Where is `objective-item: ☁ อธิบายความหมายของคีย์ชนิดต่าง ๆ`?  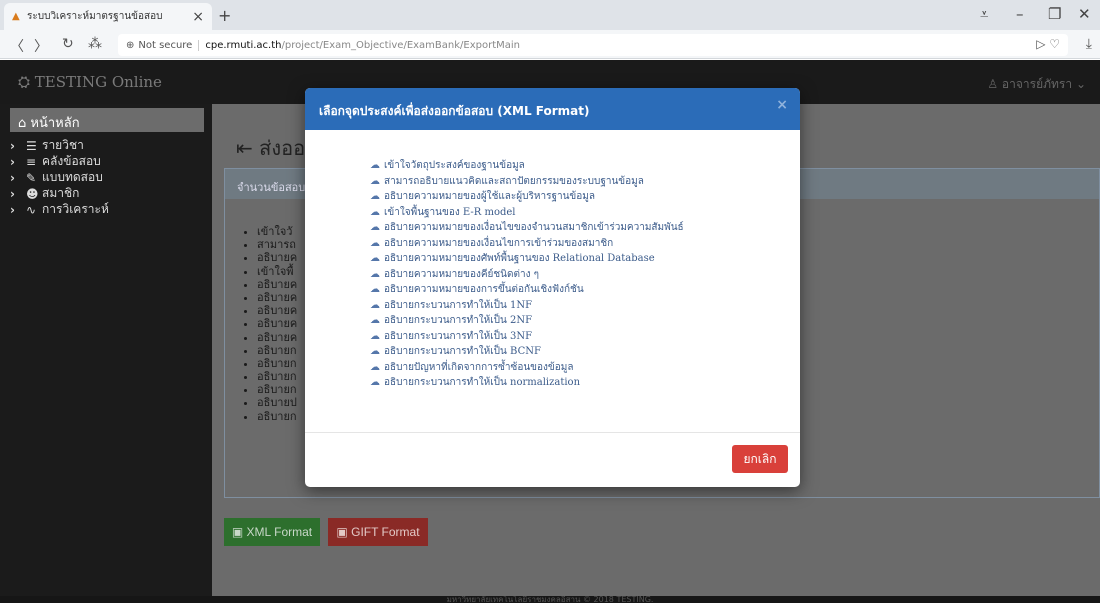 objective-item: ☁ อธิบายความหมายของคีย์ชนิดต่าง ๆ is located at coordinates (527, 275).